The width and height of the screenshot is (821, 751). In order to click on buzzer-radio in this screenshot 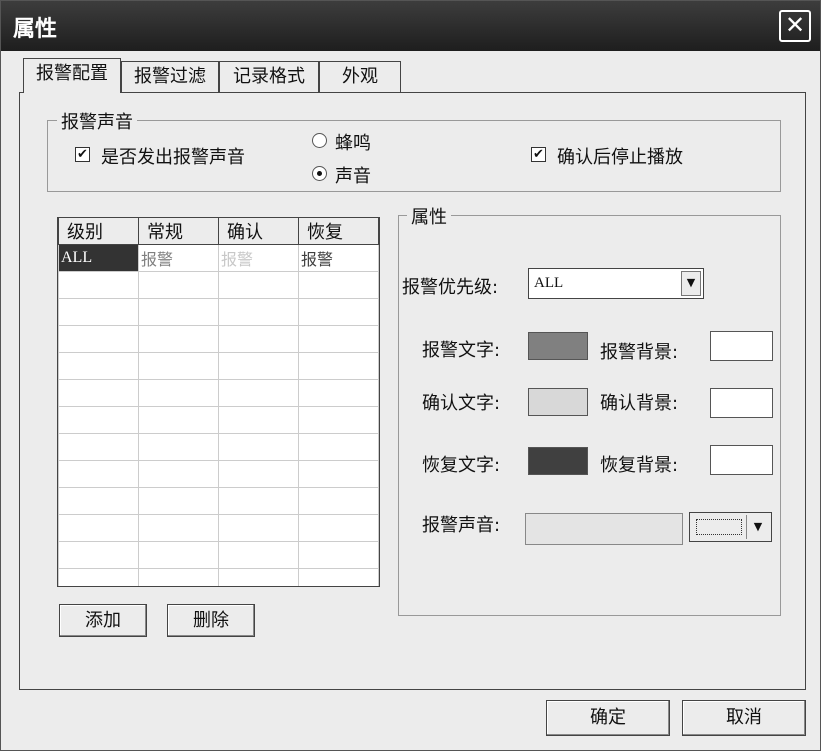, I will do `click(319, 140)`.